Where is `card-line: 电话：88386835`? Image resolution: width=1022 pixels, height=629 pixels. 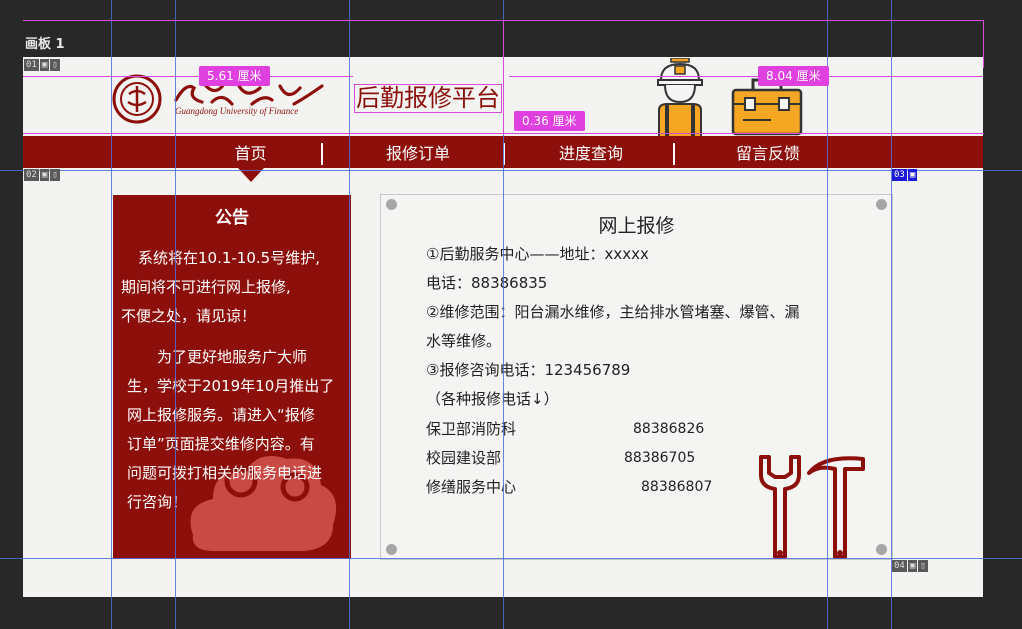
card-line: 电话：88386835 is located at coordinates (487, 283).